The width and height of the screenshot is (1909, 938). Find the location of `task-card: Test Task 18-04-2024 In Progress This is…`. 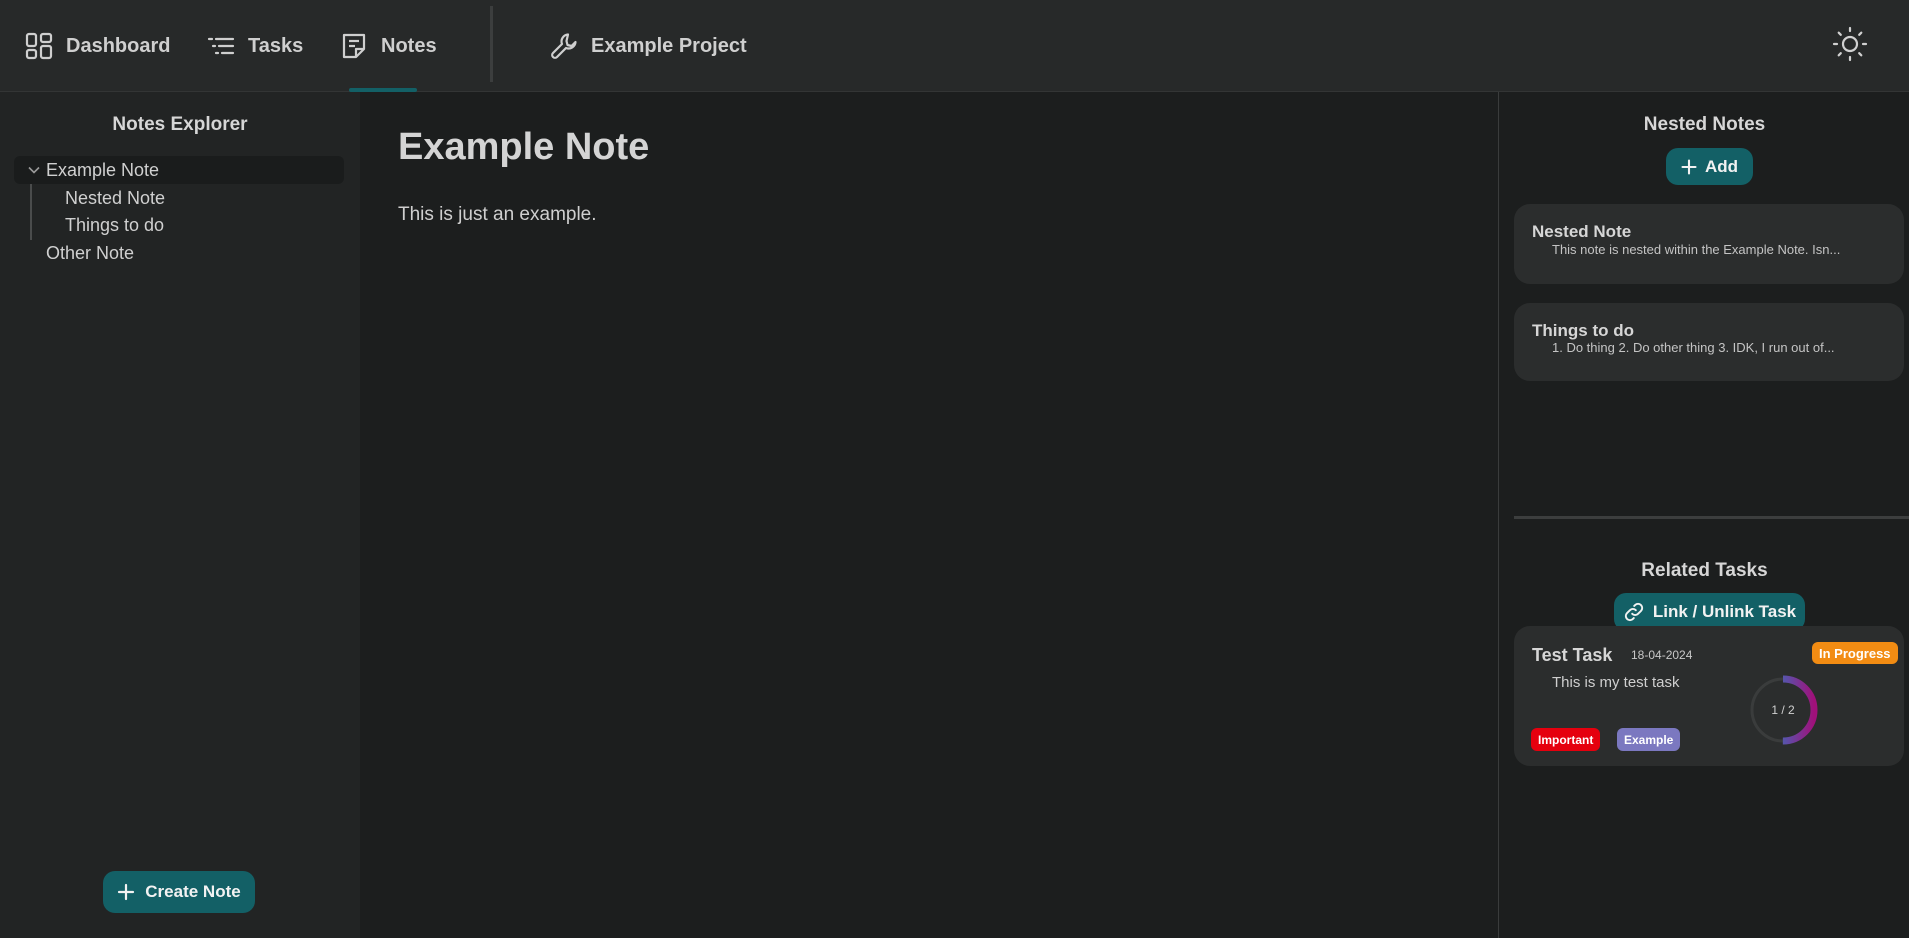

task-card: Test Task 18-04-2024 In Progress This is… is located at coordinates (1709, 696).